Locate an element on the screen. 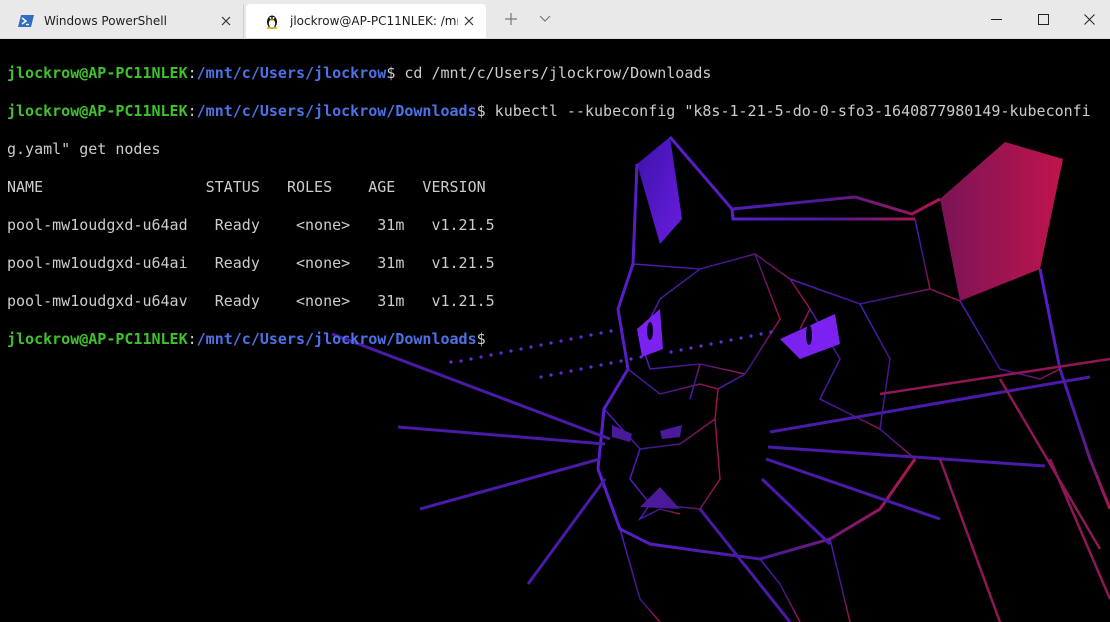 This screenshot has height=622, width=1110. tab-windows-powershell: Windows PowerShell is located at coordinates (122, 21).